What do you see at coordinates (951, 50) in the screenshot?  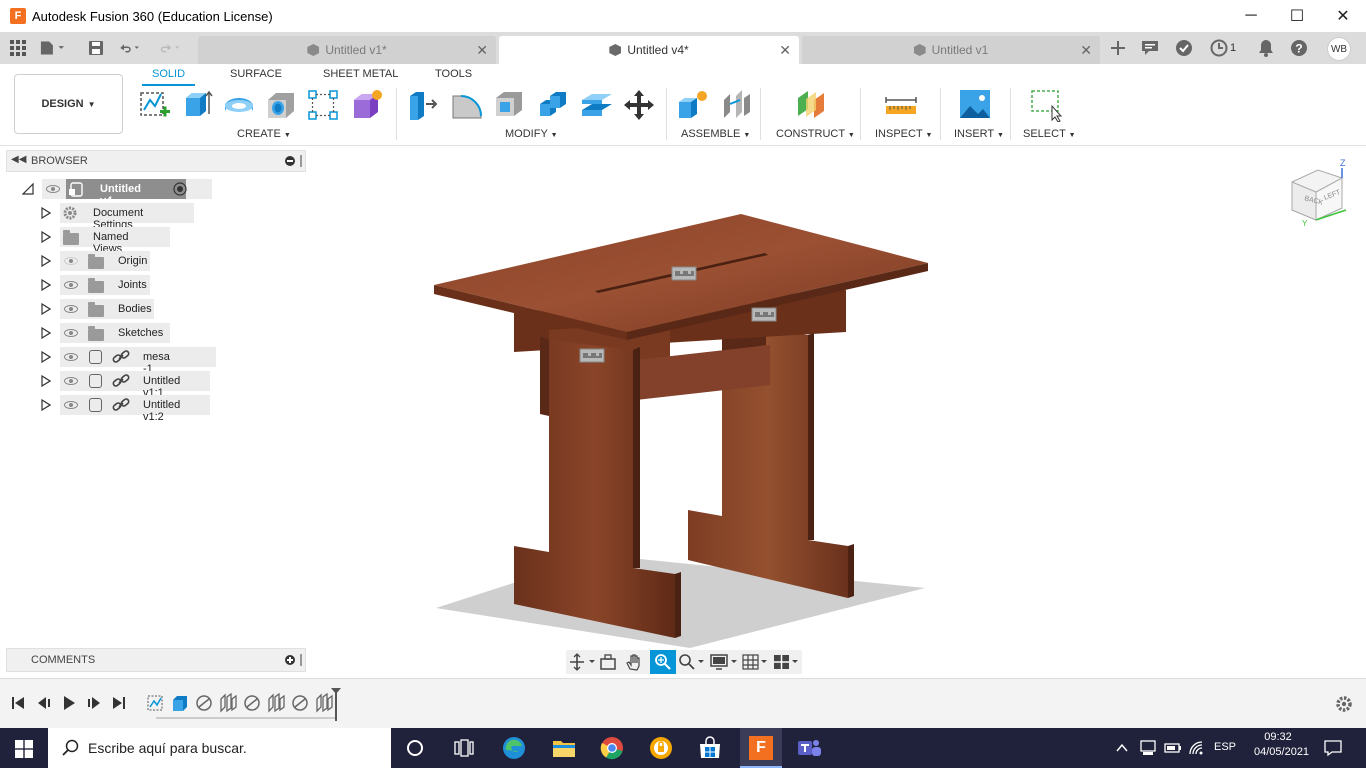 I see `tab-untitled-v1: Untitled v1 ✕` at bounding box center [951, 50].